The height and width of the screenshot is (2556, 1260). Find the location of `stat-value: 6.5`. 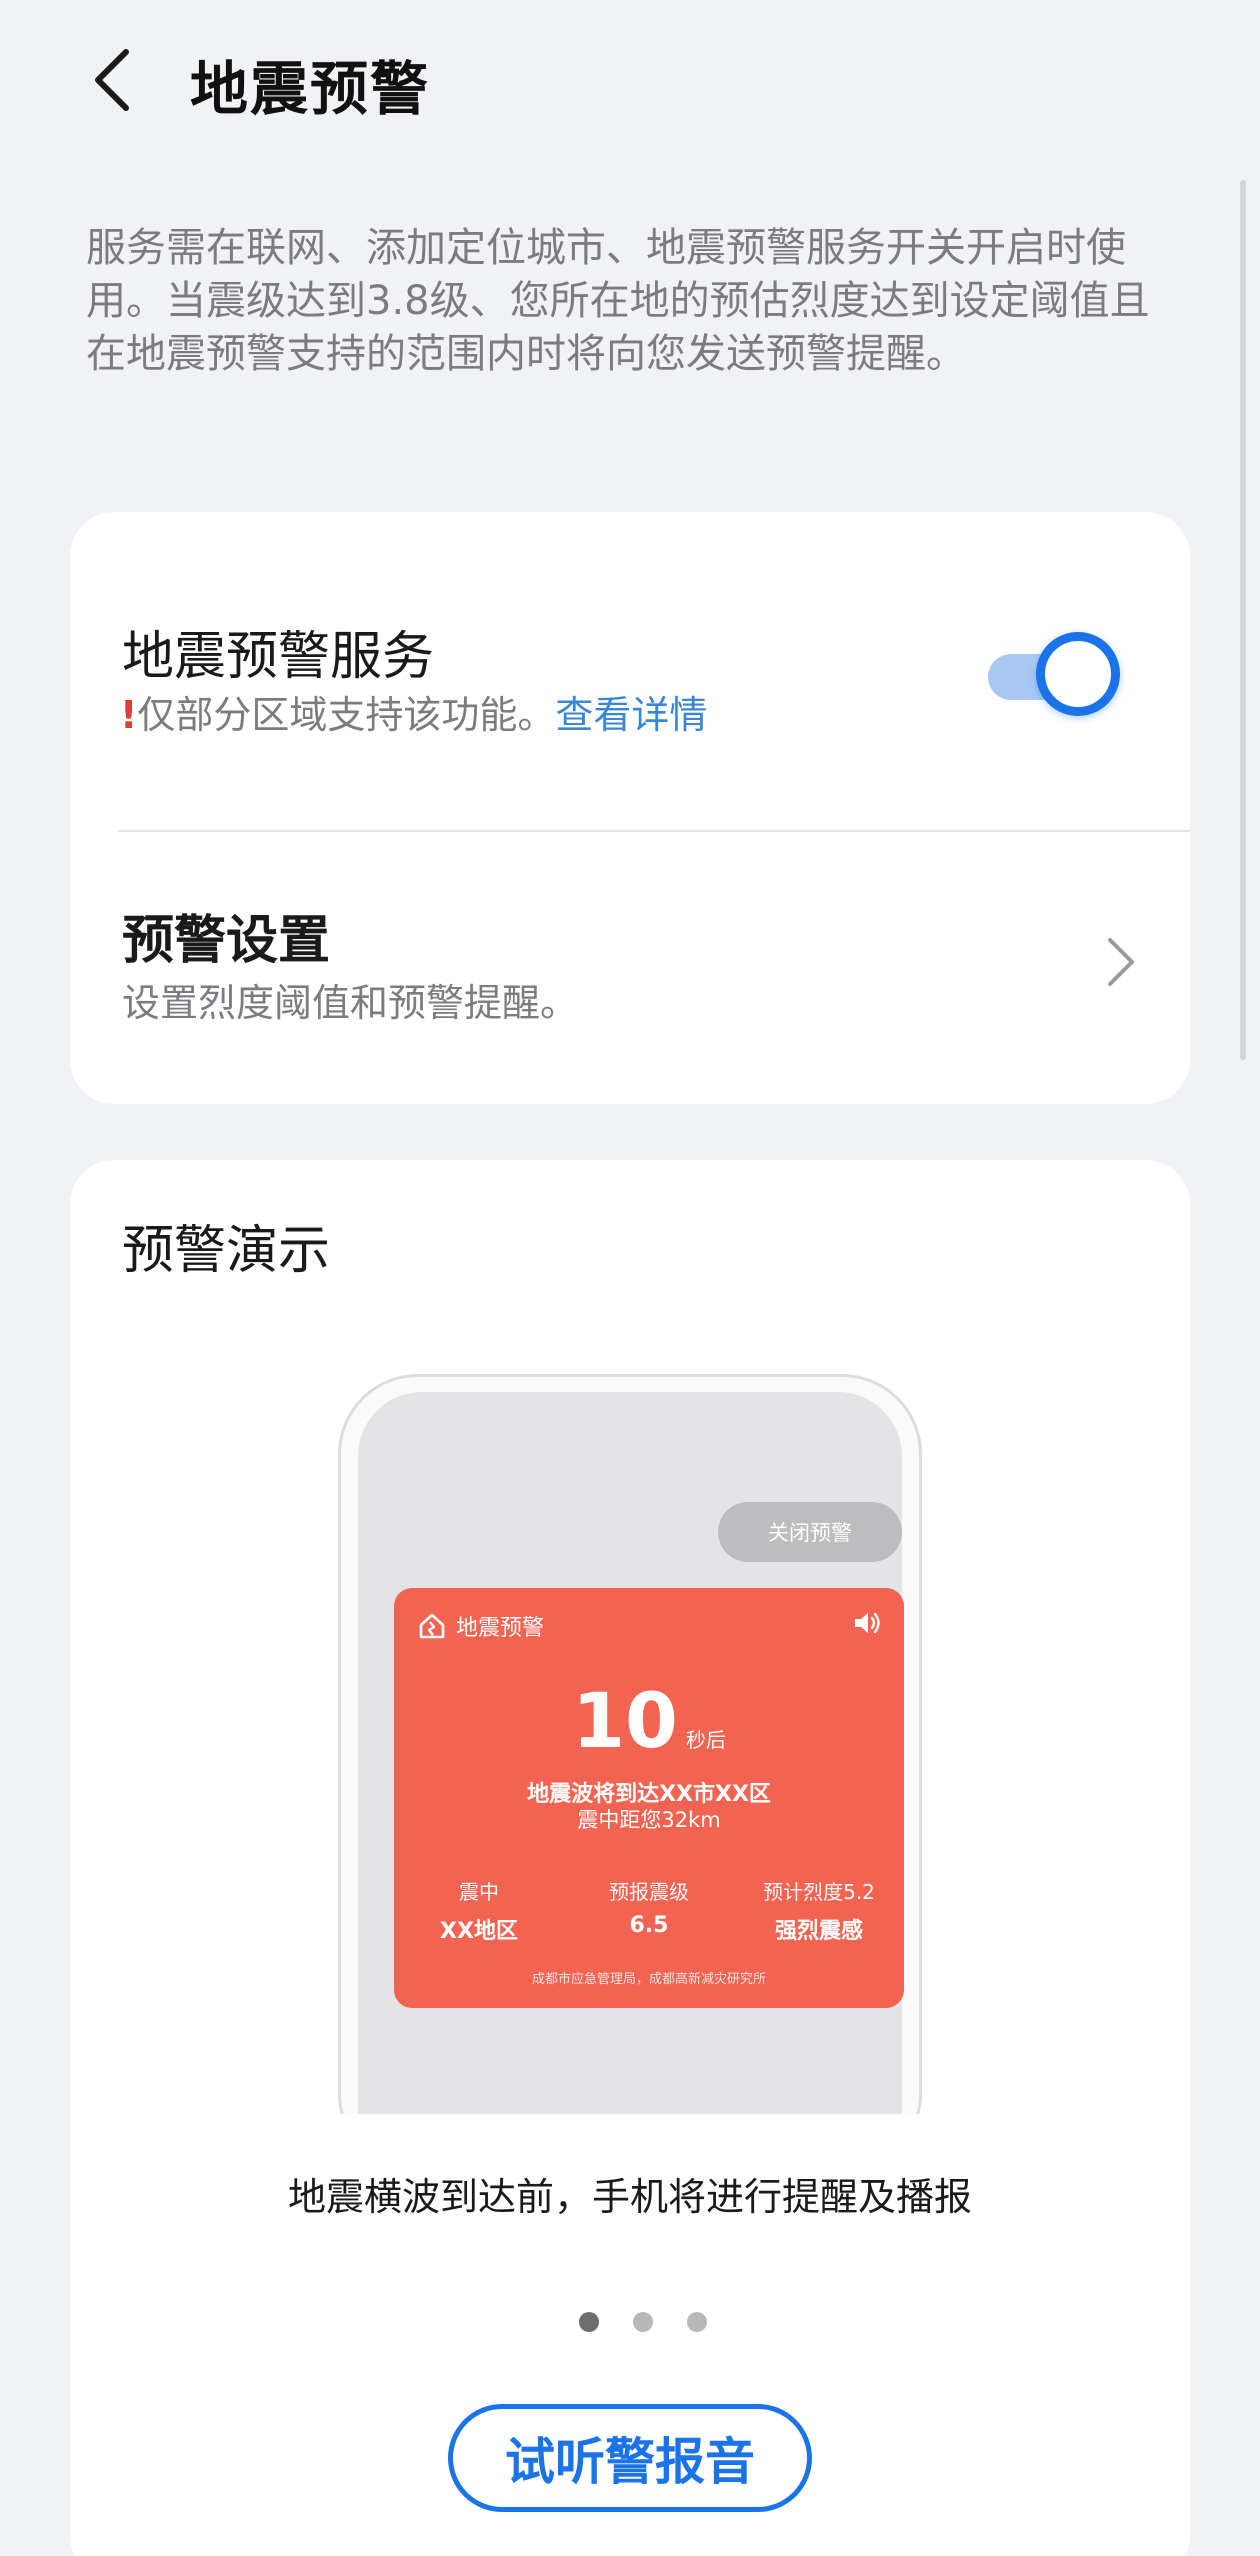

stat-value: 6.5 is located at coordinates (649, 1925).